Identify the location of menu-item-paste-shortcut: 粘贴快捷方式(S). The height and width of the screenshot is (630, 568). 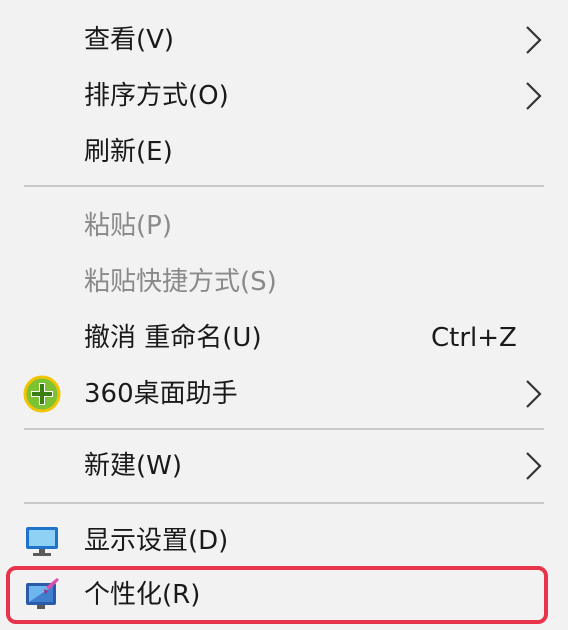
(284, 282).